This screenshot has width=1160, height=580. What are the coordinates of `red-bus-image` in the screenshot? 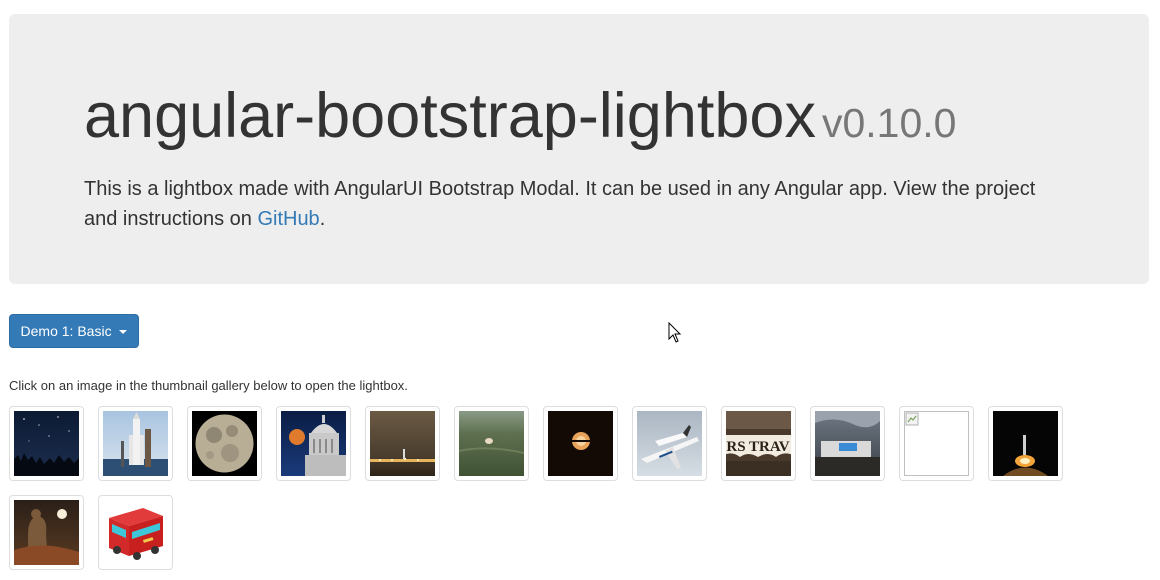 It's located at (135, 532).